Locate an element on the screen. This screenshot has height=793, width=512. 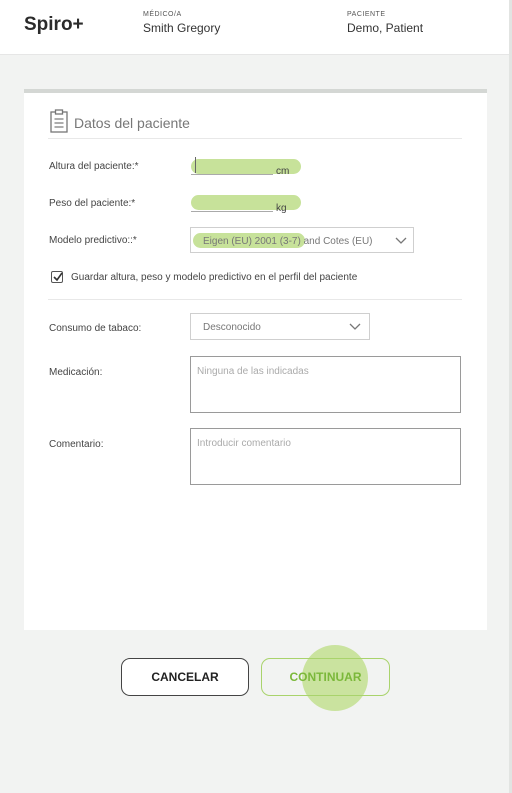
weight-label: Peso del paciente:* is located at coordinates (92, 203).